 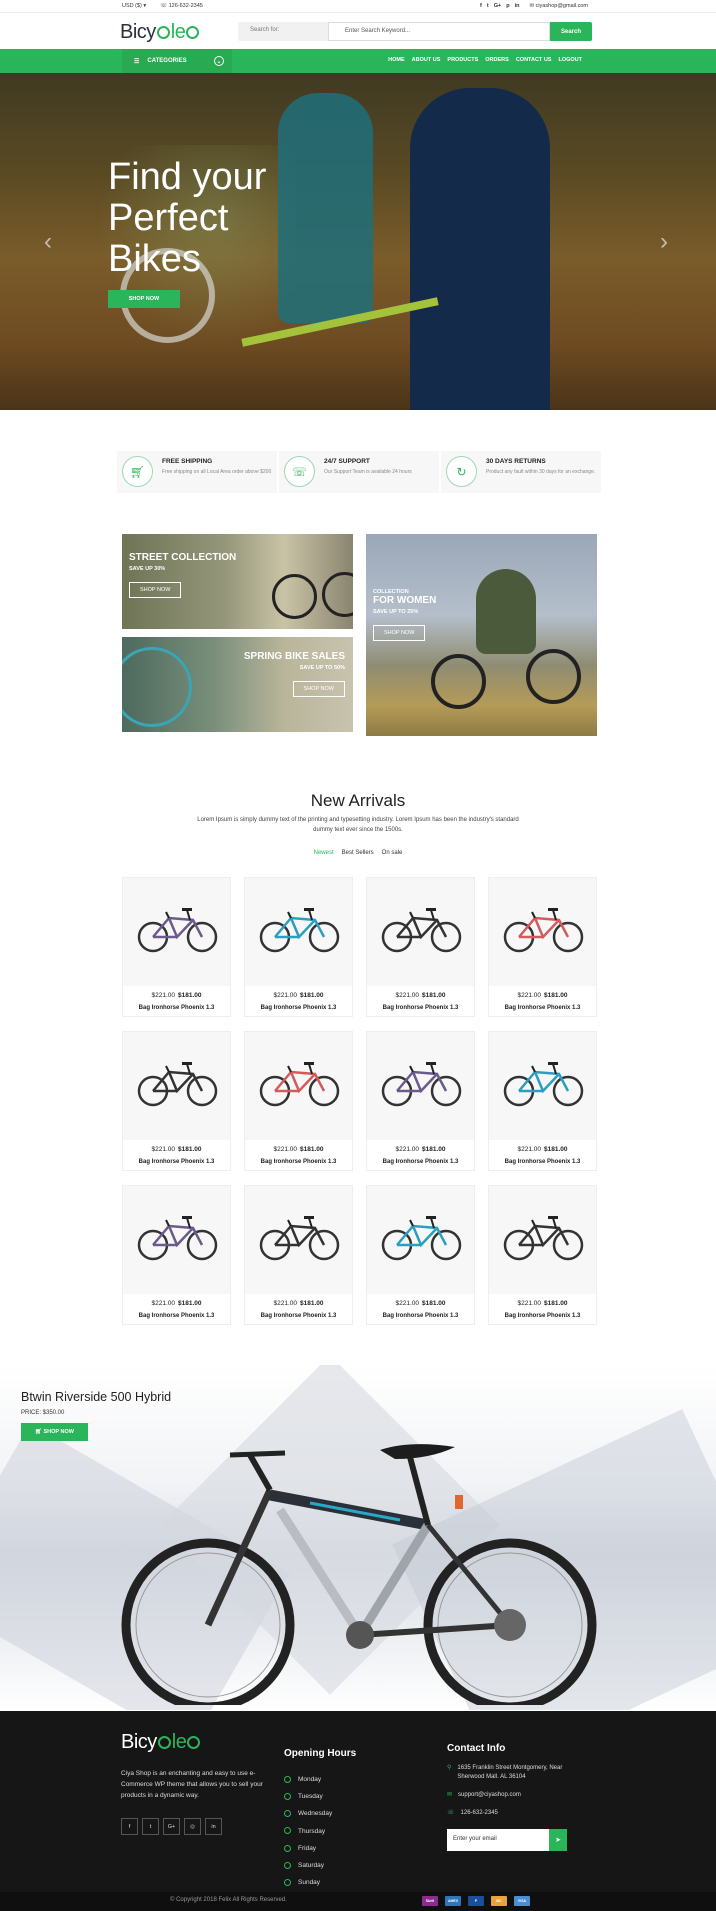 I want to click on slider-next-icon: ›, so click(x=664, y=242).